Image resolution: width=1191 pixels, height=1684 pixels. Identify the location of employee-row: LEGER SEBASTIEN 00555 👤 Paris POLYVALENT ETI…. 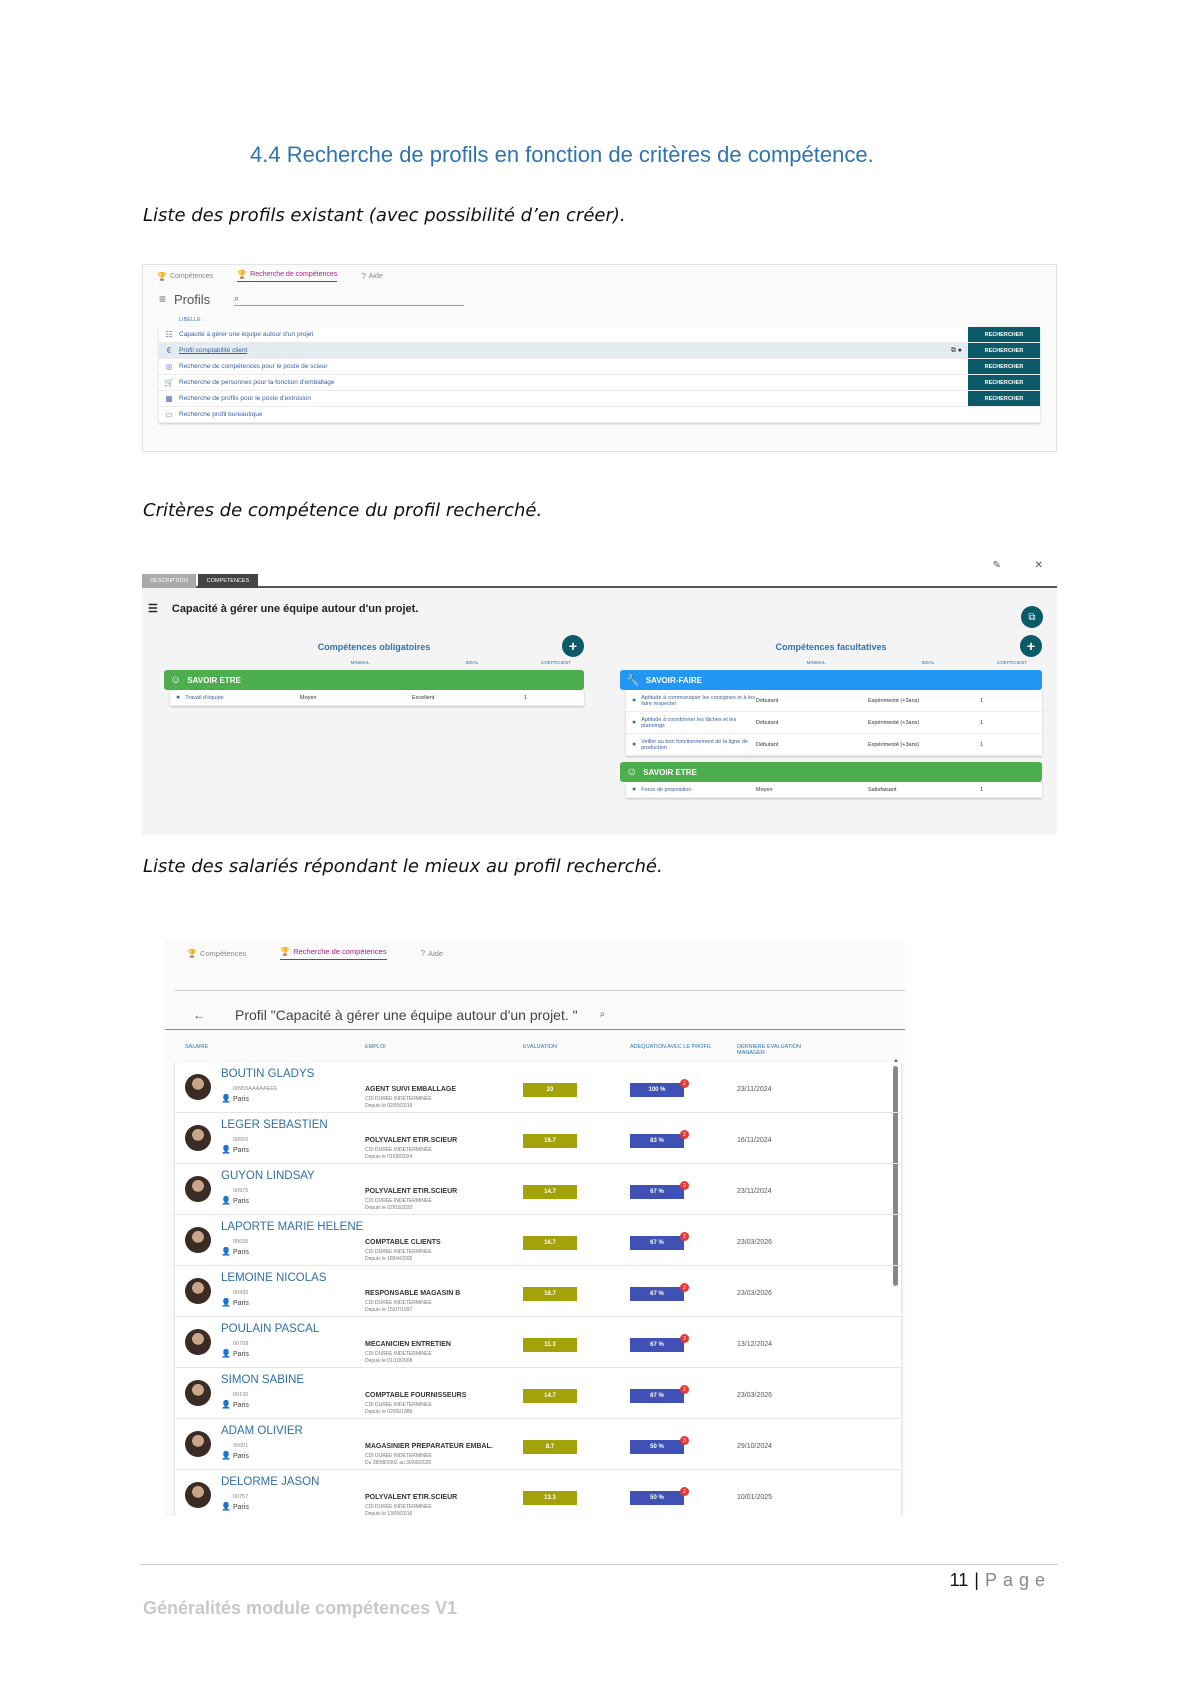
(538, 1138).